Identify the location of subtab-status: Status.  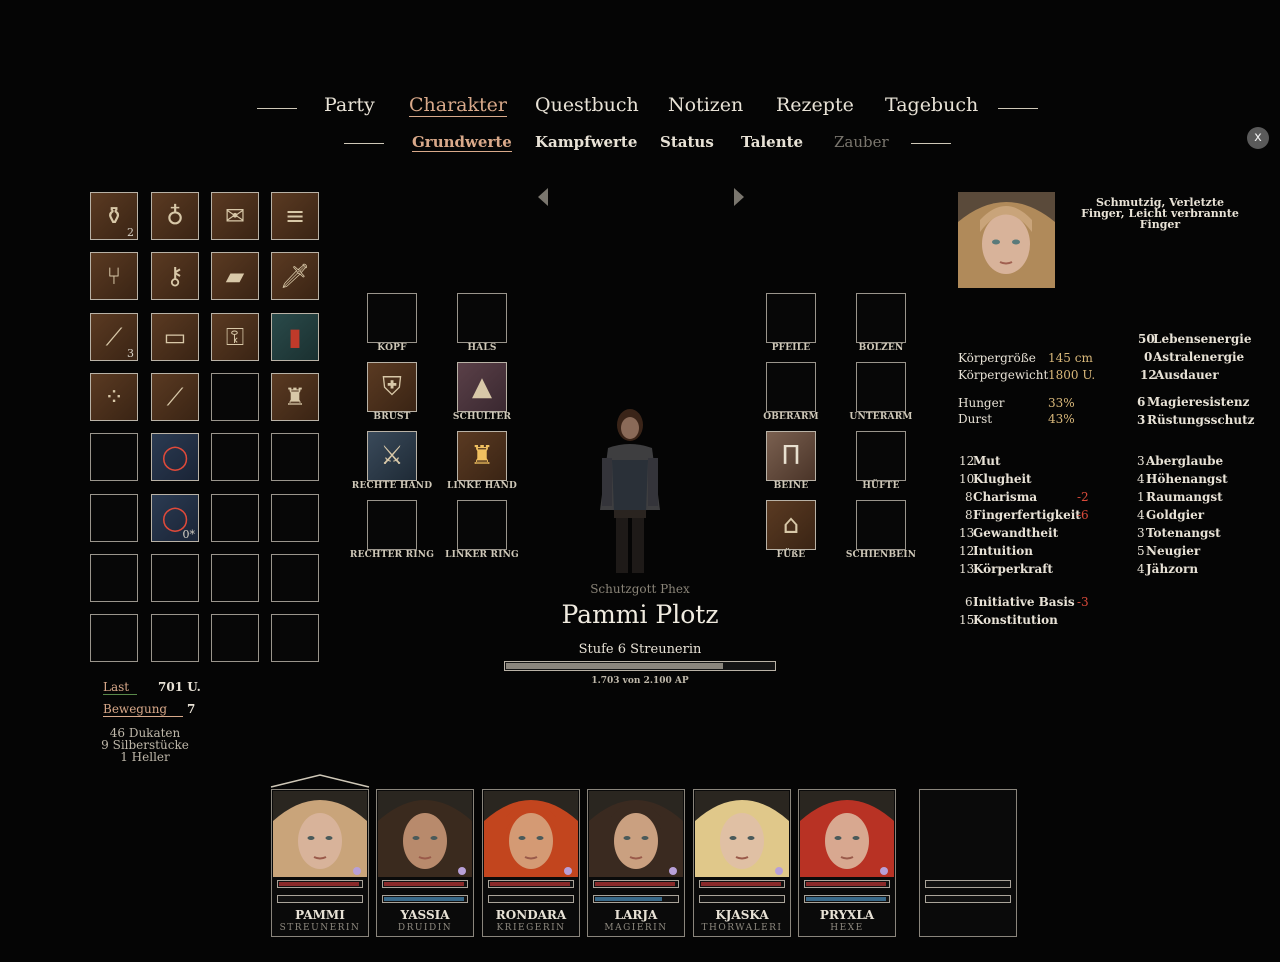
(687, 142).